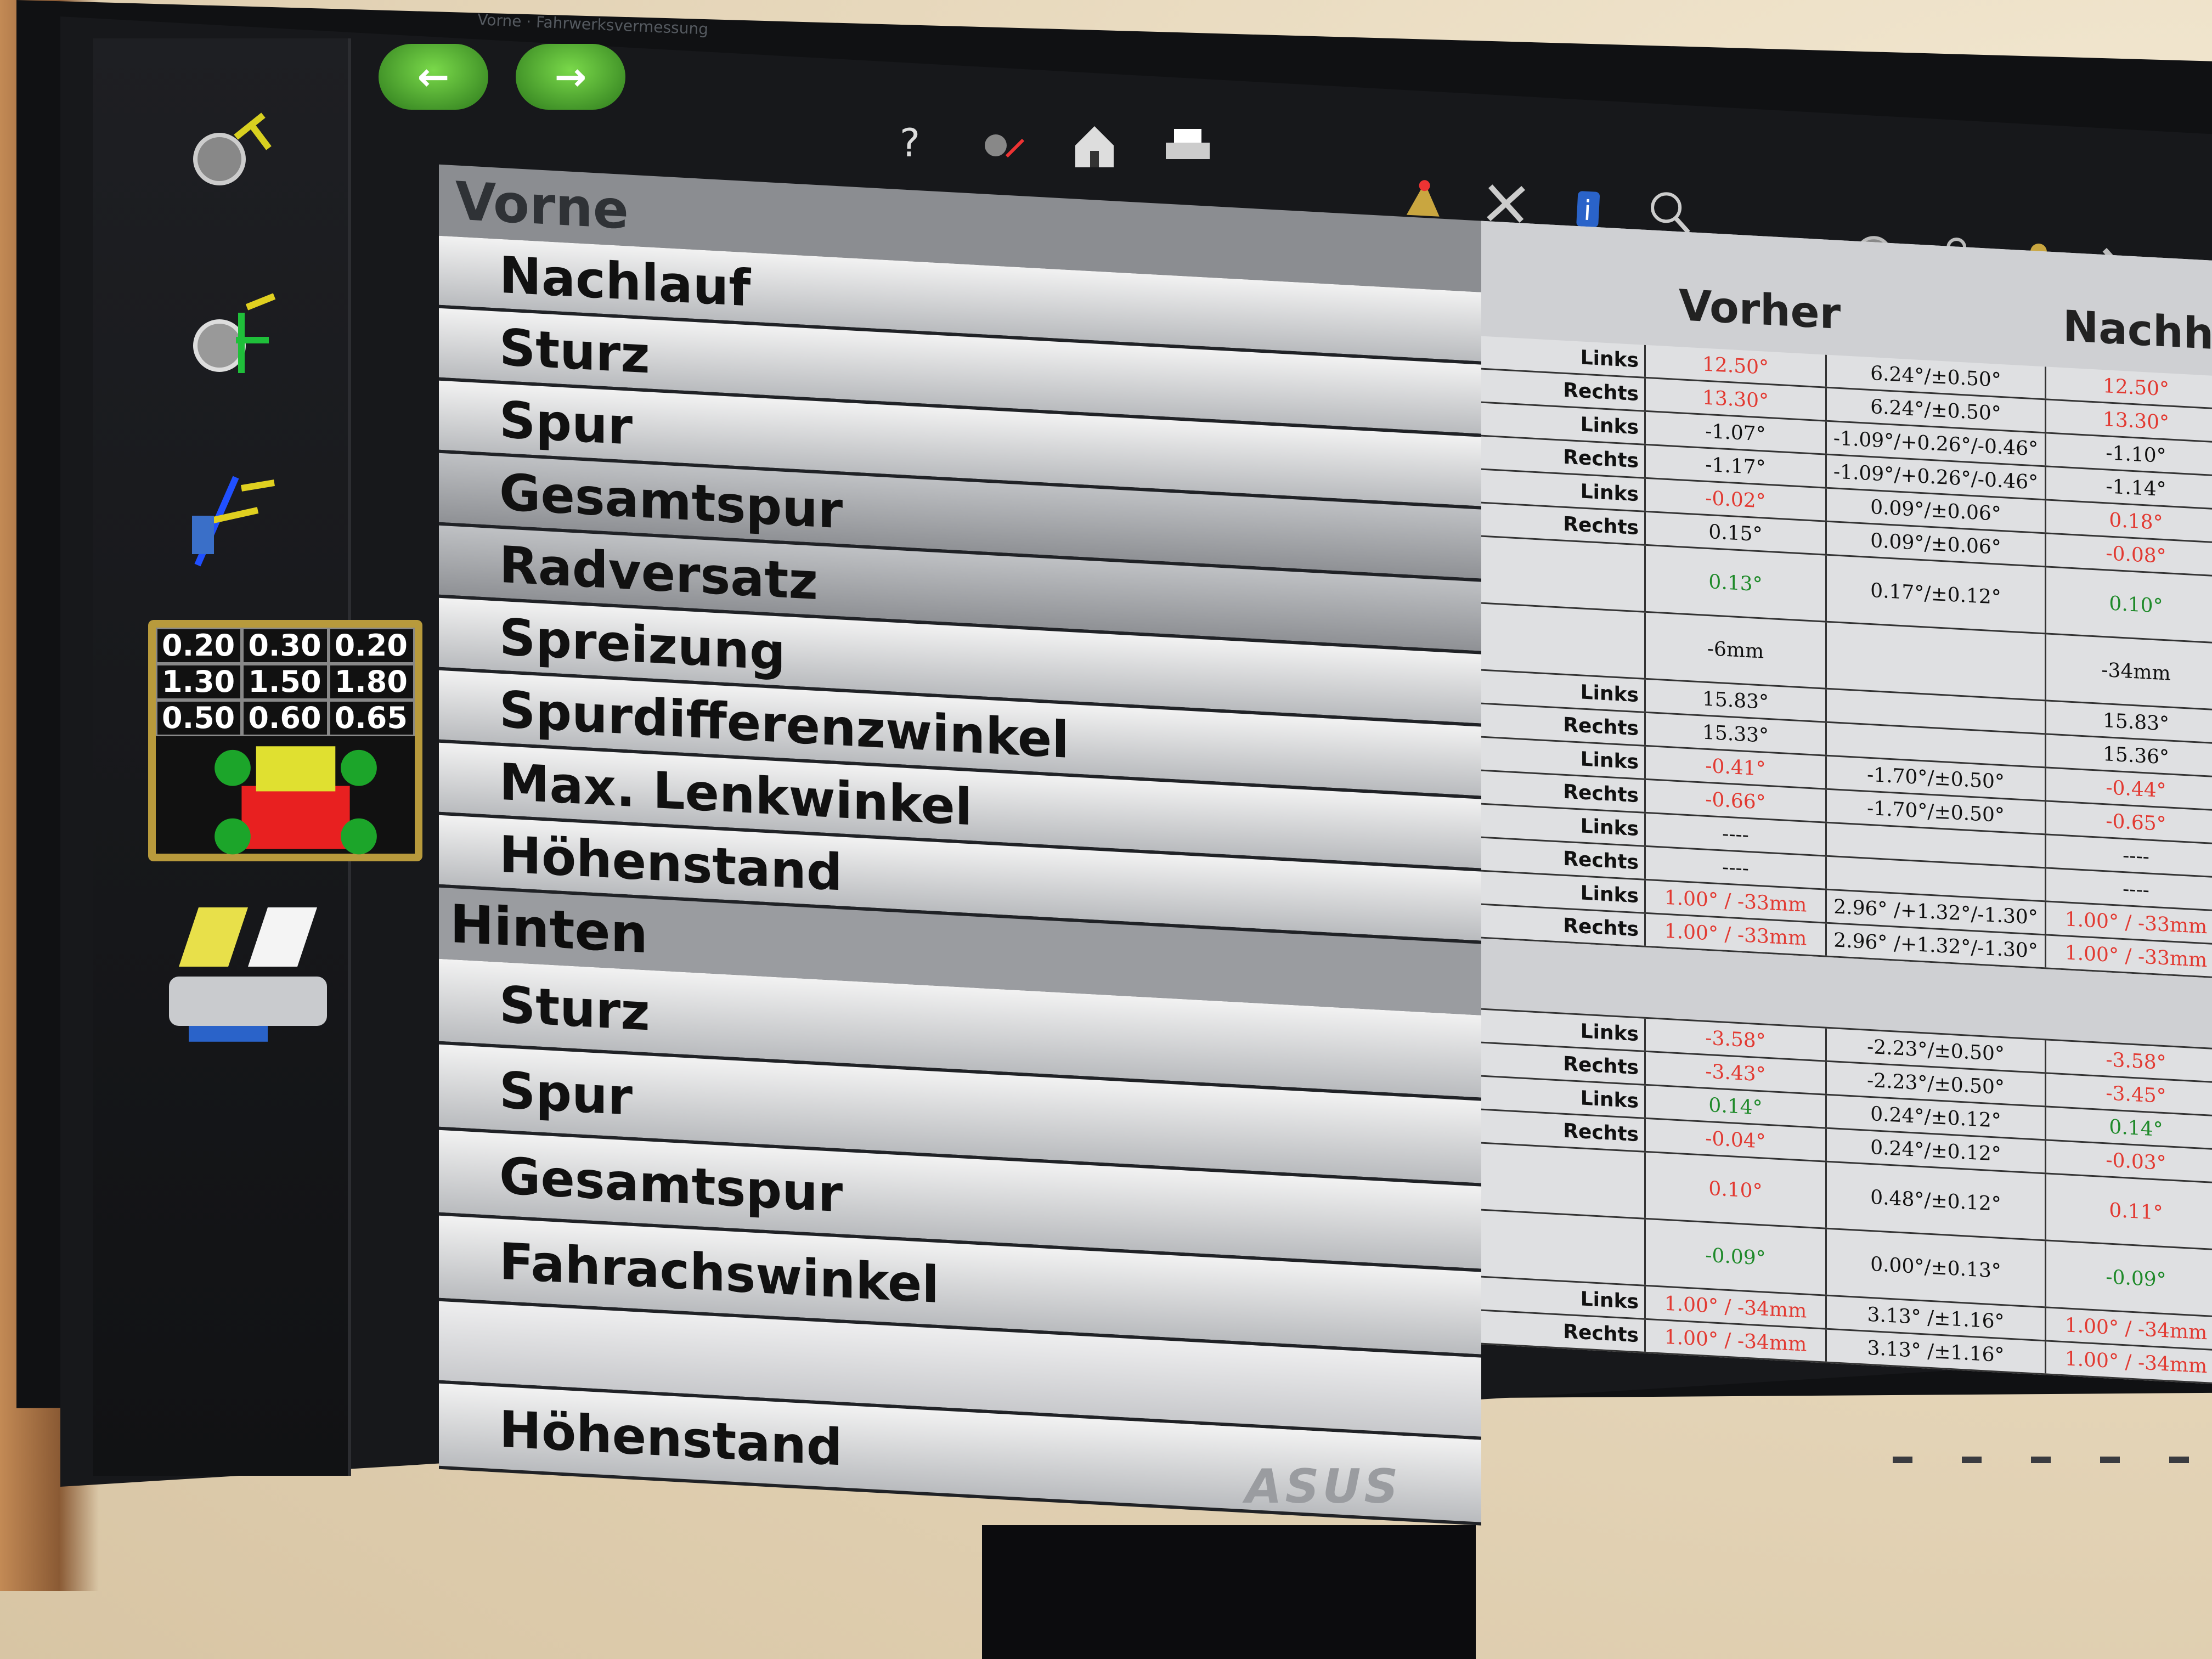 Image resolution: width=2212 pixels, height=1659 pixels. What do you see at coordinates (1737, 583) in the screenshot?
I see `before-value: 0.13°` at bounding box center [1737, 583].